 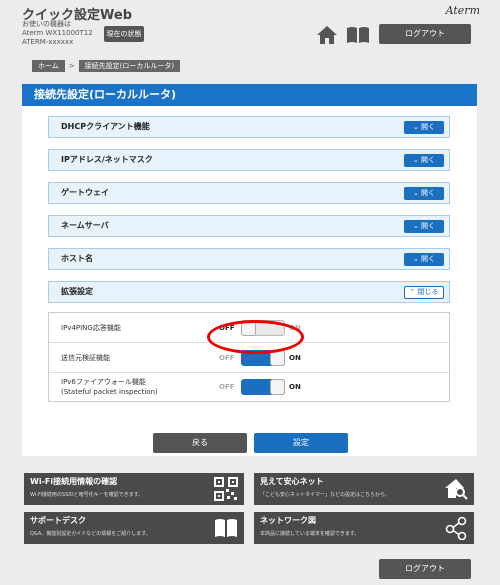 I want to click on breadcrumb: ホーム > 接続先設定(ローカルルータ), so click(x=106, y=66).